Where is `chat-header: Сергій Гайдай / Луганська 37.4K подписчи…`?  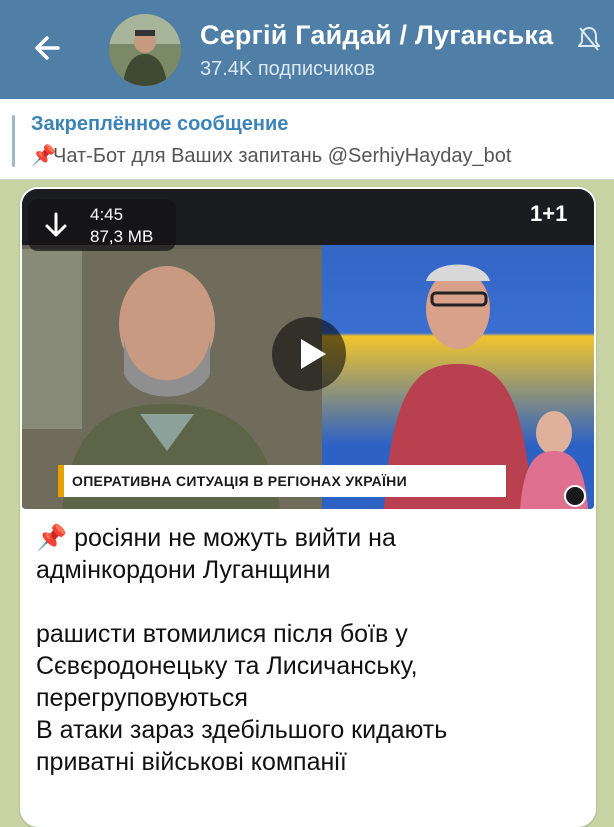
chat-header: Сергій Гайдай / Луганська 37.4K подписчи… is located at coordinates (307, 49).